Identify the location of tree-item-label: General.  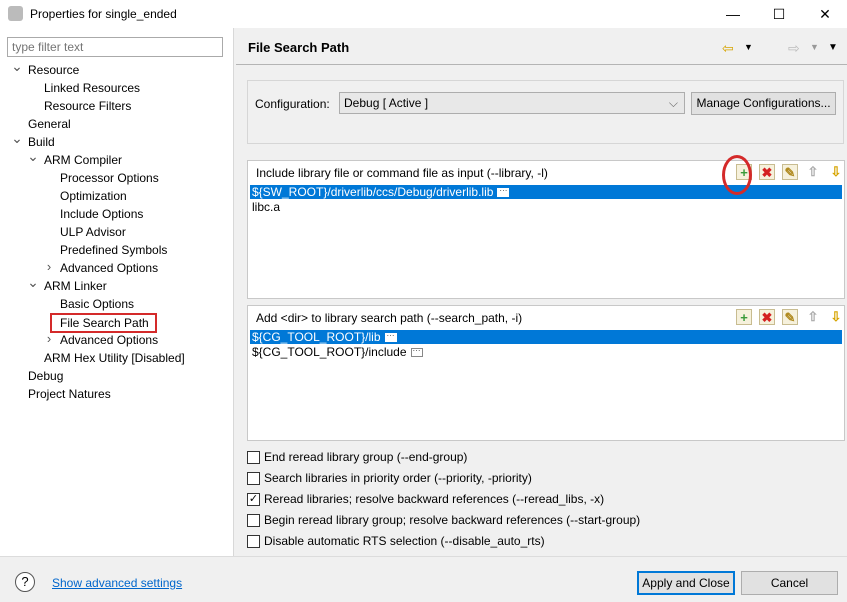
(49, 124).